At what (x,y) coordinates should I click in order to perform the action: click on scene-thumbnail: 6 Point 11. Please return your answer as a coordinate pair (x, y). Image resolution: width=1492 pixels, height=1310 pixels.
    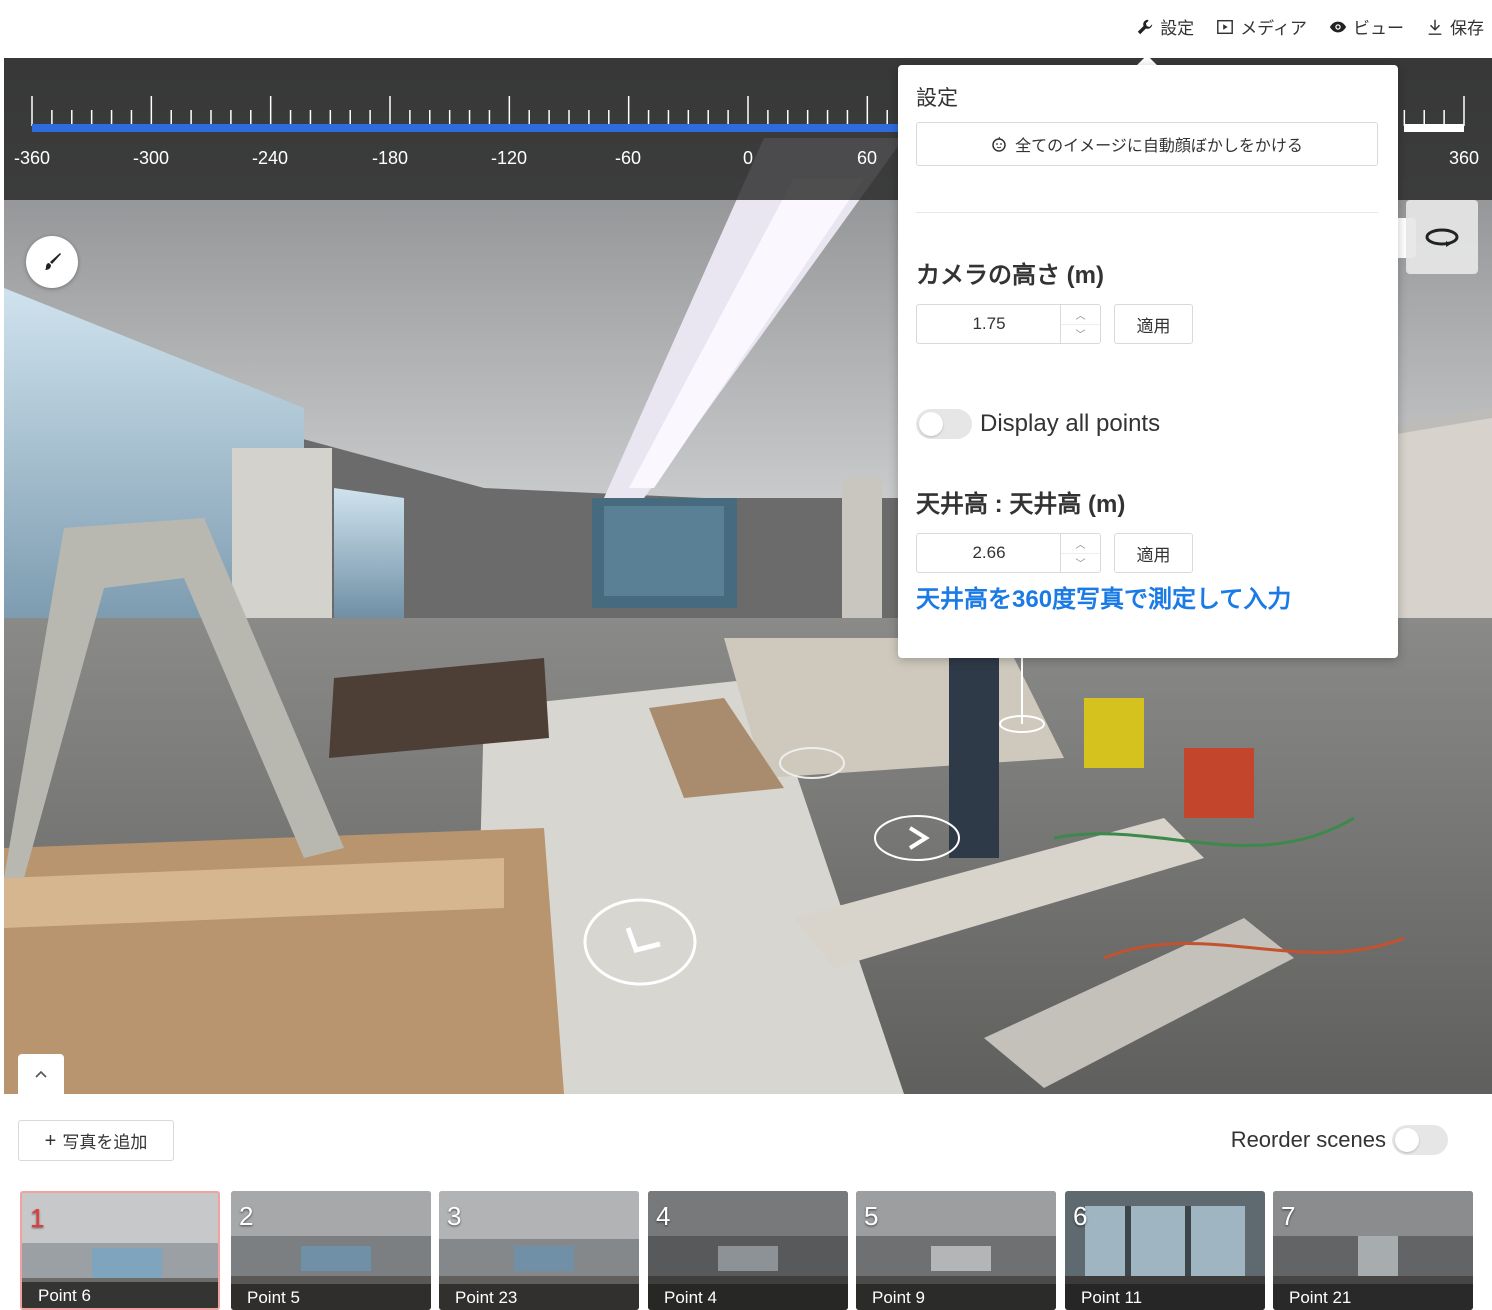
    Looking at the image, I should click on (1165, 1250).